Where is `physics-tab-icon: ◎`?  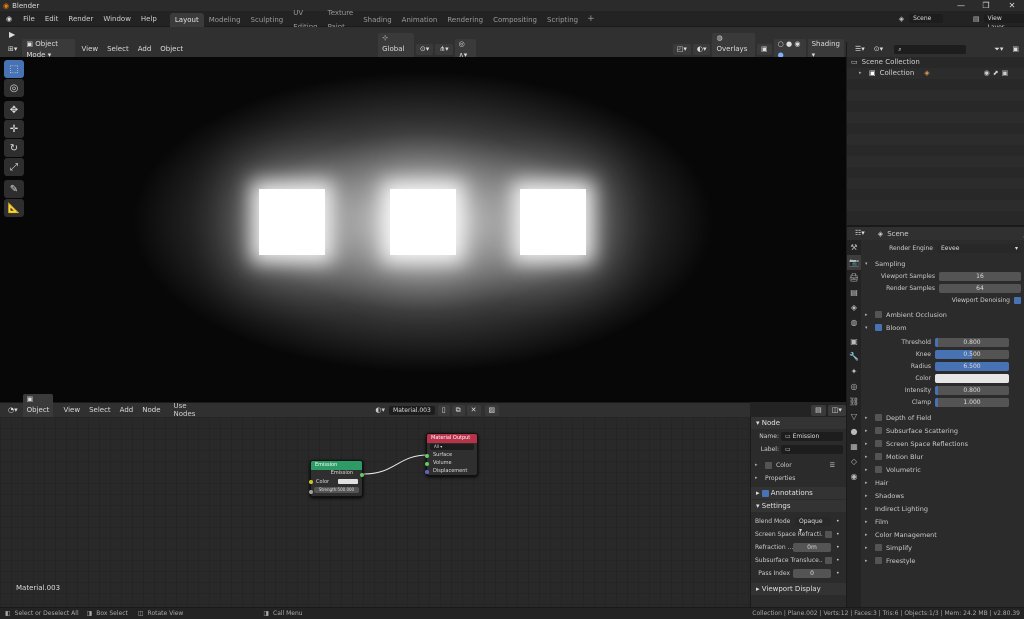 physics-tab-icon: ◎ is located at coordinates (854, 386).